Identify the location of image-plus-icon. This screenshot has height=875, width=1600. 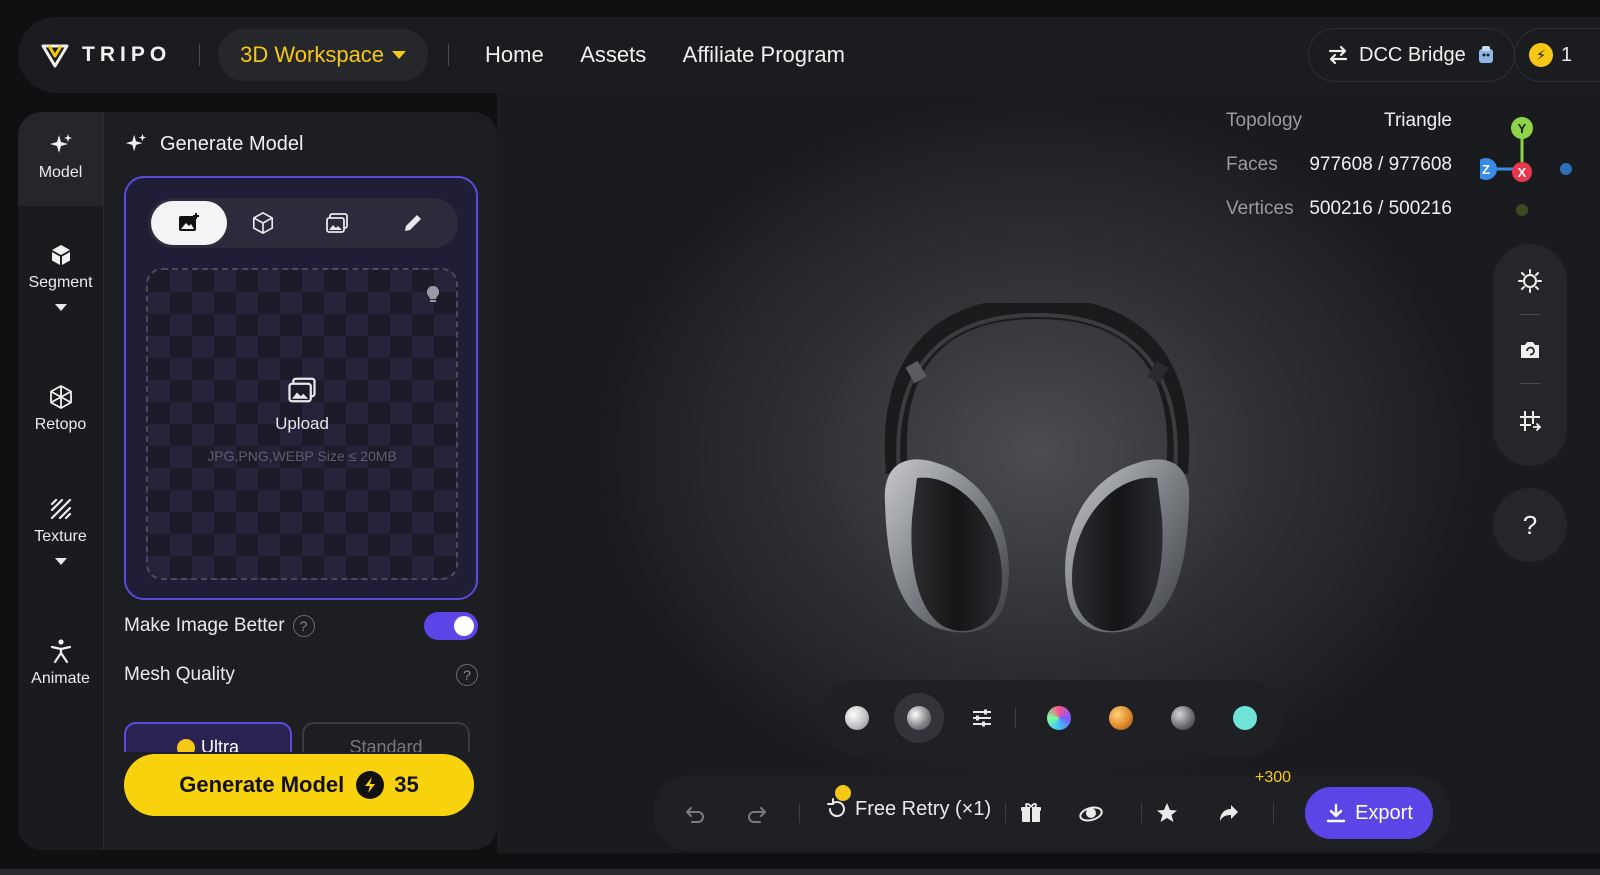
(189, 222).